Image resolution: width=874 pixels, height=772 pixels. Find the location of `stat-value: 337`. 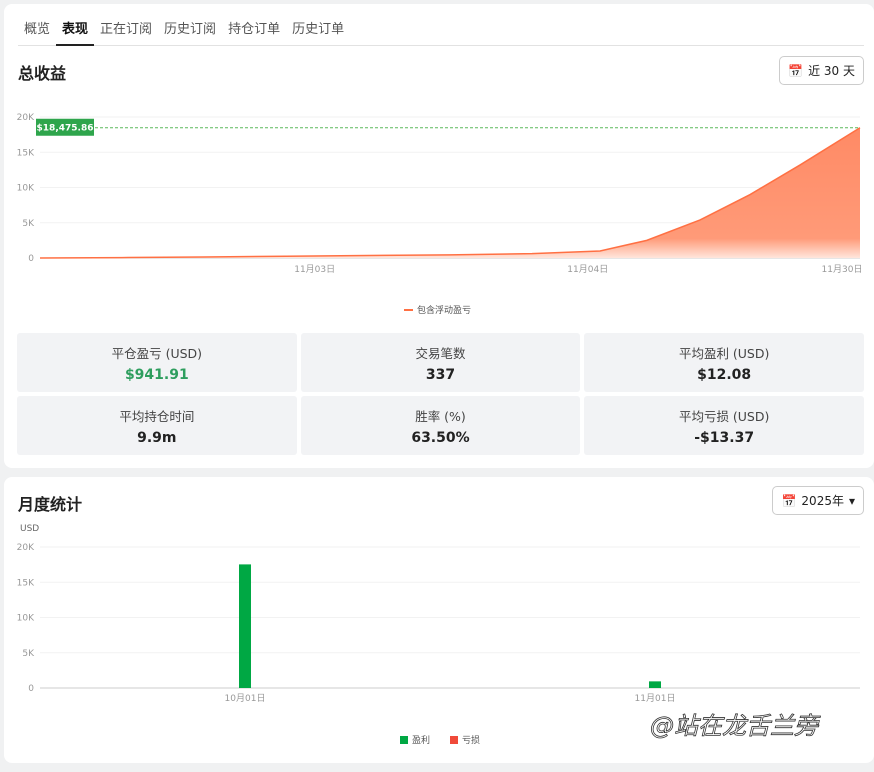

stat-value: 337 is located at coordinates (440, 375).